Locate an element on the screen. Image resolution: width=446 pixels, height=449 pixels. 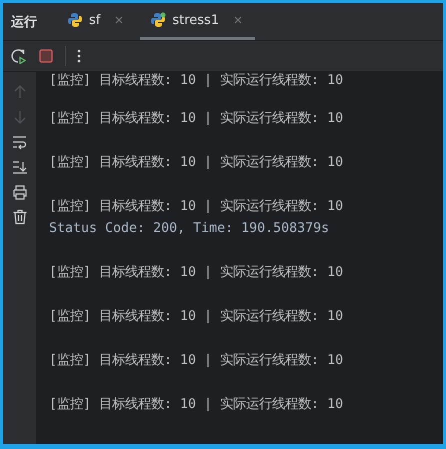
more-icon is located at coordinates (79, 56).